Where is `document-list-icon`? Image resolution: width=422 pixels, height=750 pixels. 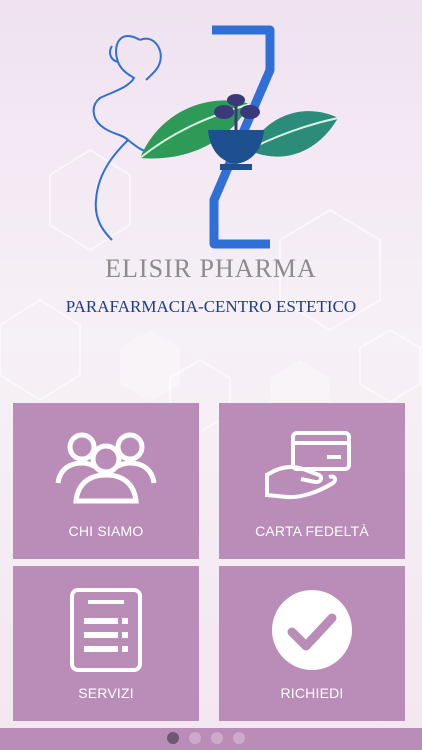
document-list-icon is located at coordinates (106, 630).